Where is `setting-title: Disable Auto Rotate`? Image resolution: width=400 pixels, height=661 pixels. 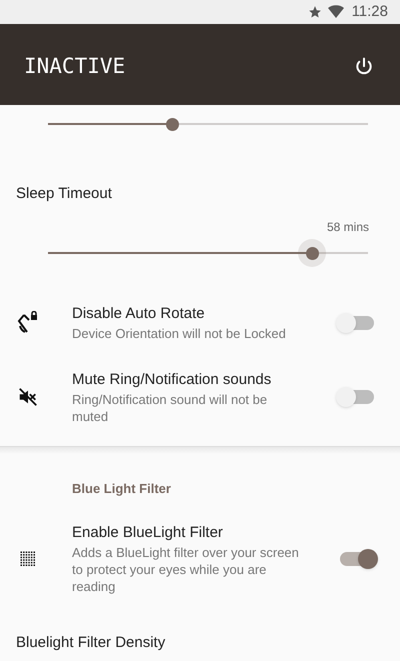
setting-title: Disable Auto Rotate is located at coordinates (139, 314).